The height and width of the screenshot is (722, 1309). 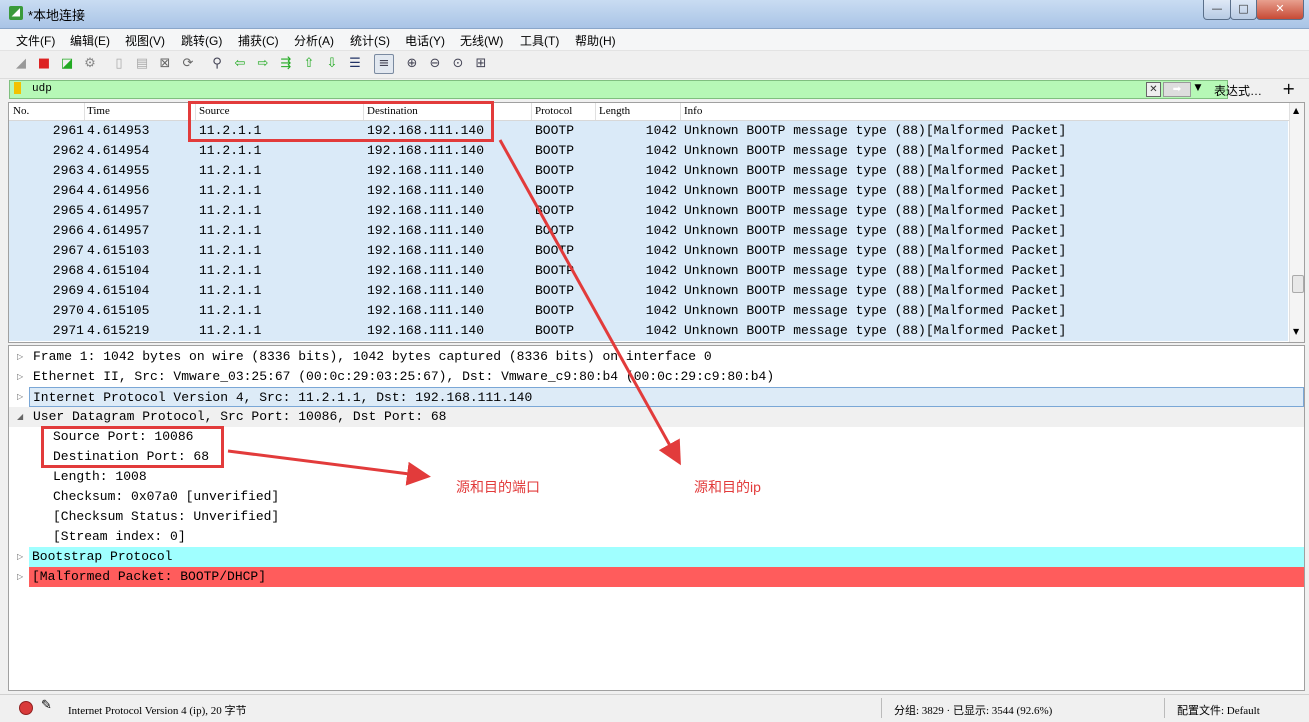 What do you see at coordinates (258, 40) in the screenshot?
I see `menu-capture: 捕获(C)` at bounding box center [258, 40].